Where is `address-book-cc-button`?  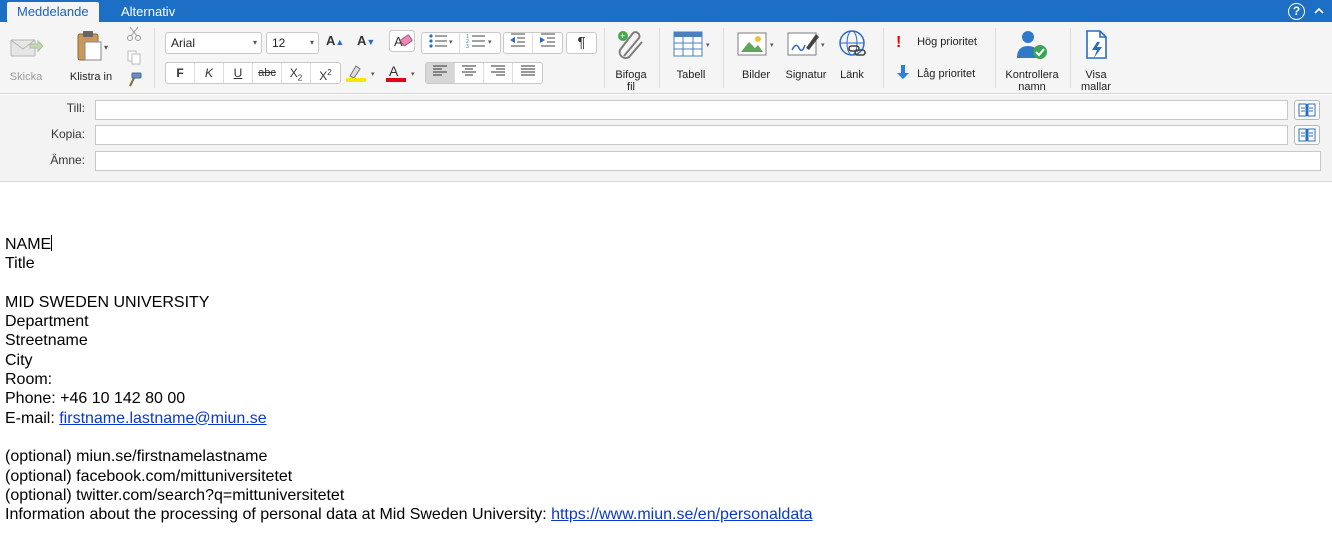 address-book-cc-button is located at coordinates (1307, 135).